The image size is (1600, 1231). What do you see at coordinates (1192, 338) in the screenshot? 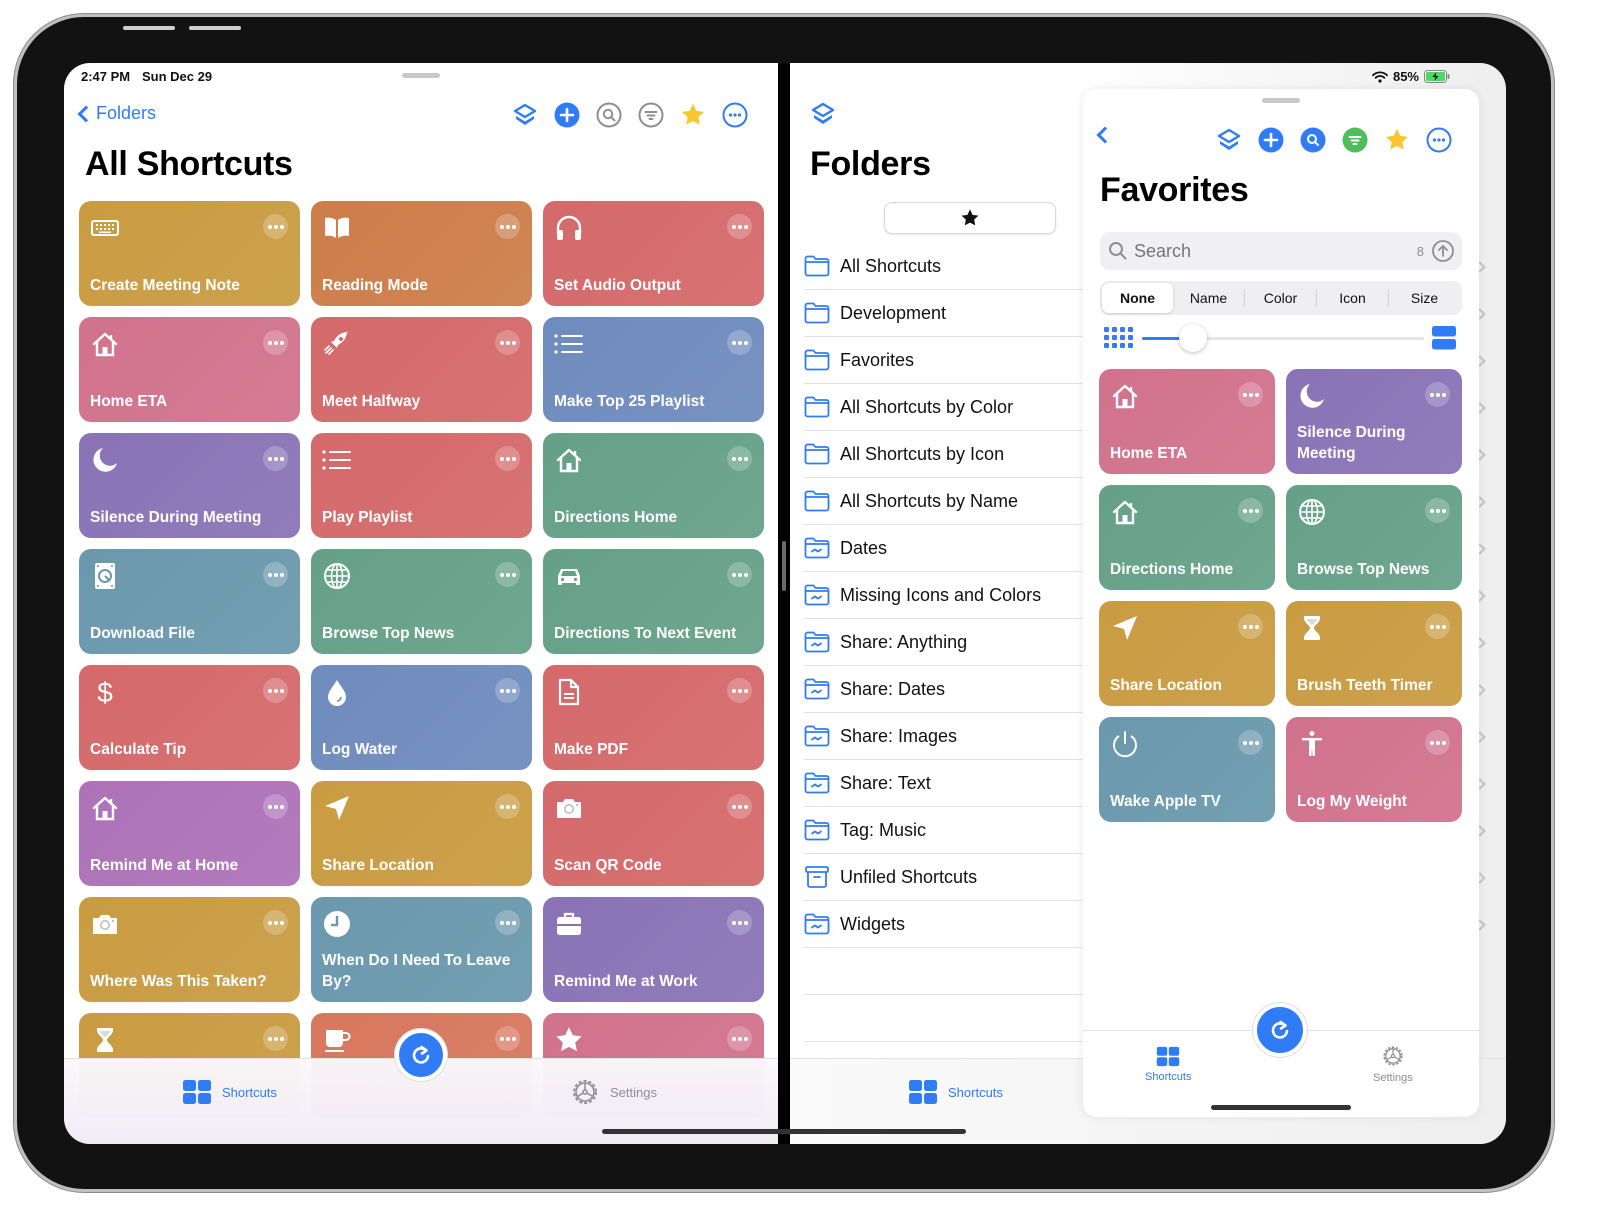
I see `size-slider-knob` at bounding box center [1192, 338].